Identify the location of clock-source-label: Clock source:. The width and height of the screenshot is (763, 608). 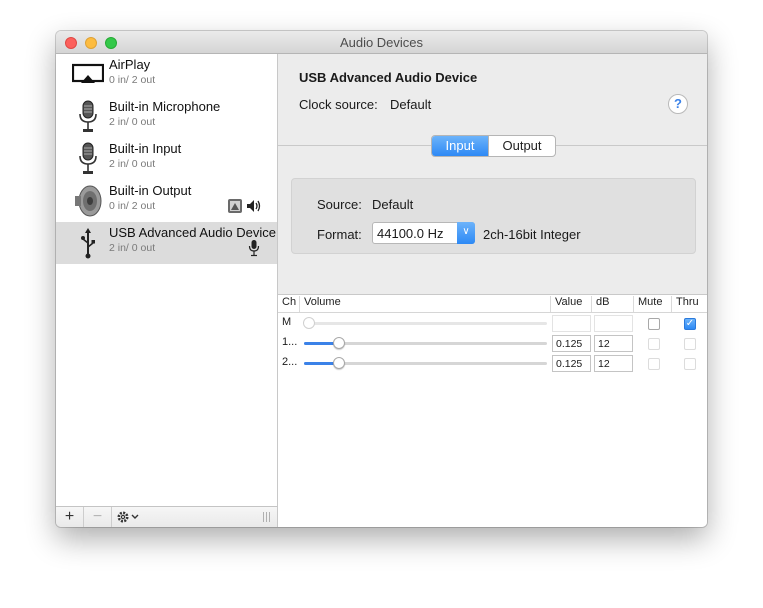
(338, 104).